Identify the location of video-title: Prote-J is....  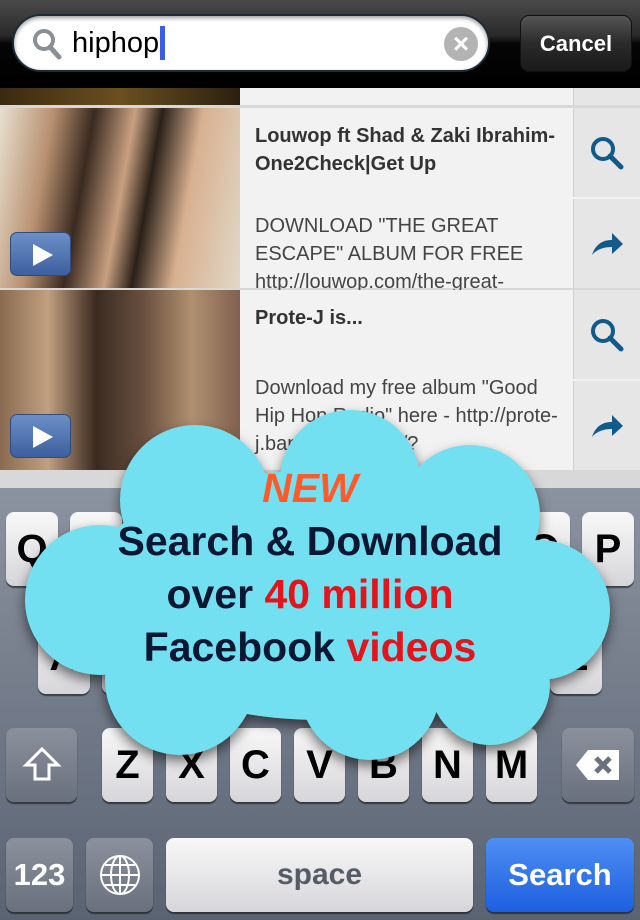
(309, 318).